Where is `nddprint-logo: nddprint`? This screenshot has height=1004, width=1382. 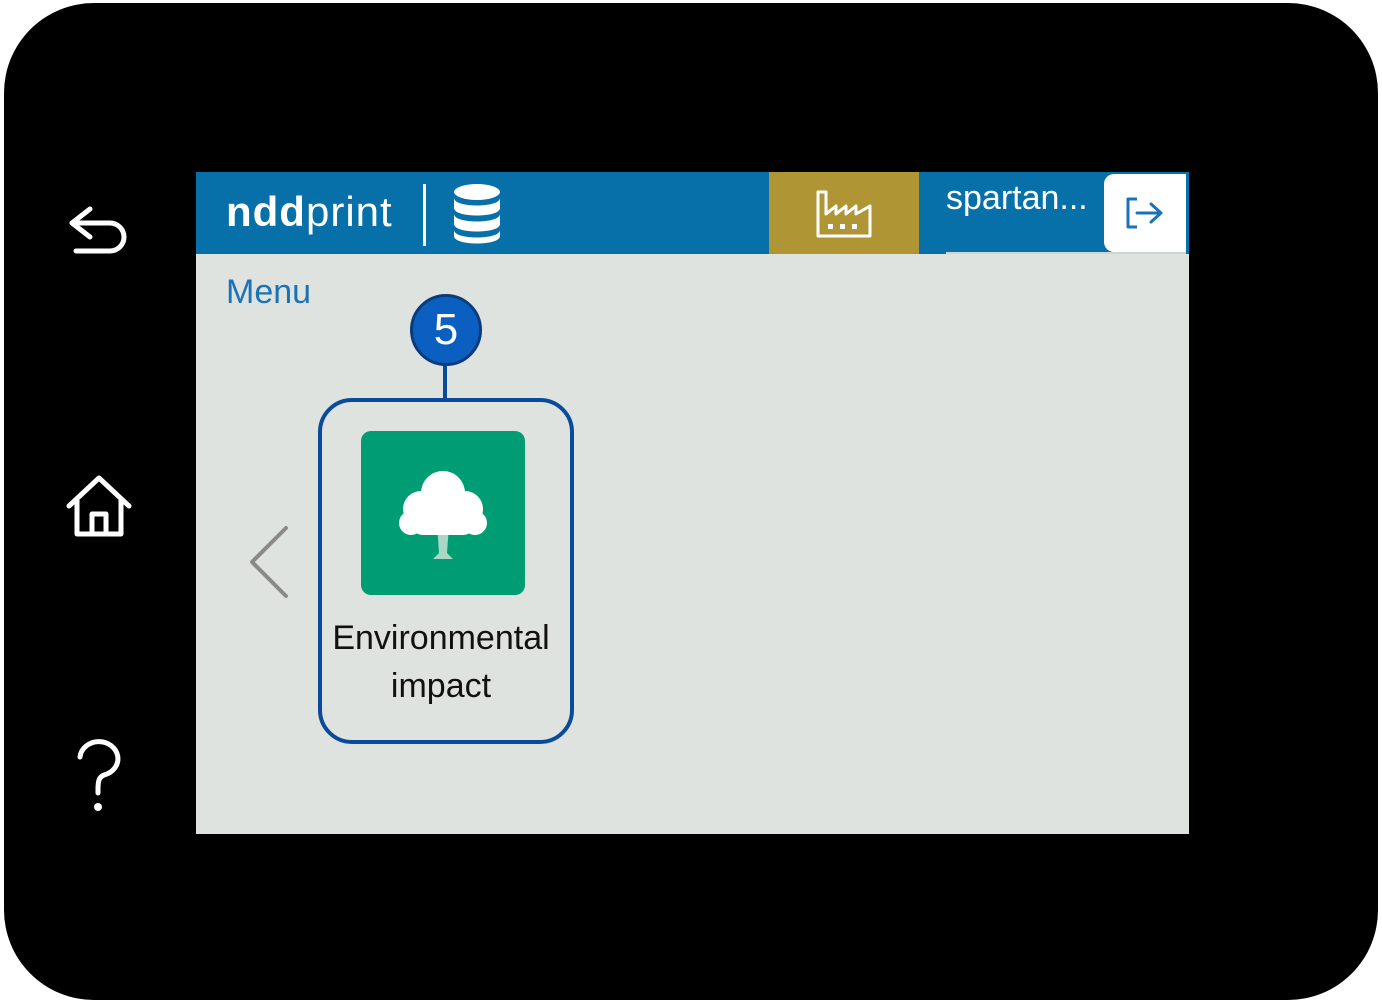 nddprint-logo: nddprint is located at coordinates (309, 212).